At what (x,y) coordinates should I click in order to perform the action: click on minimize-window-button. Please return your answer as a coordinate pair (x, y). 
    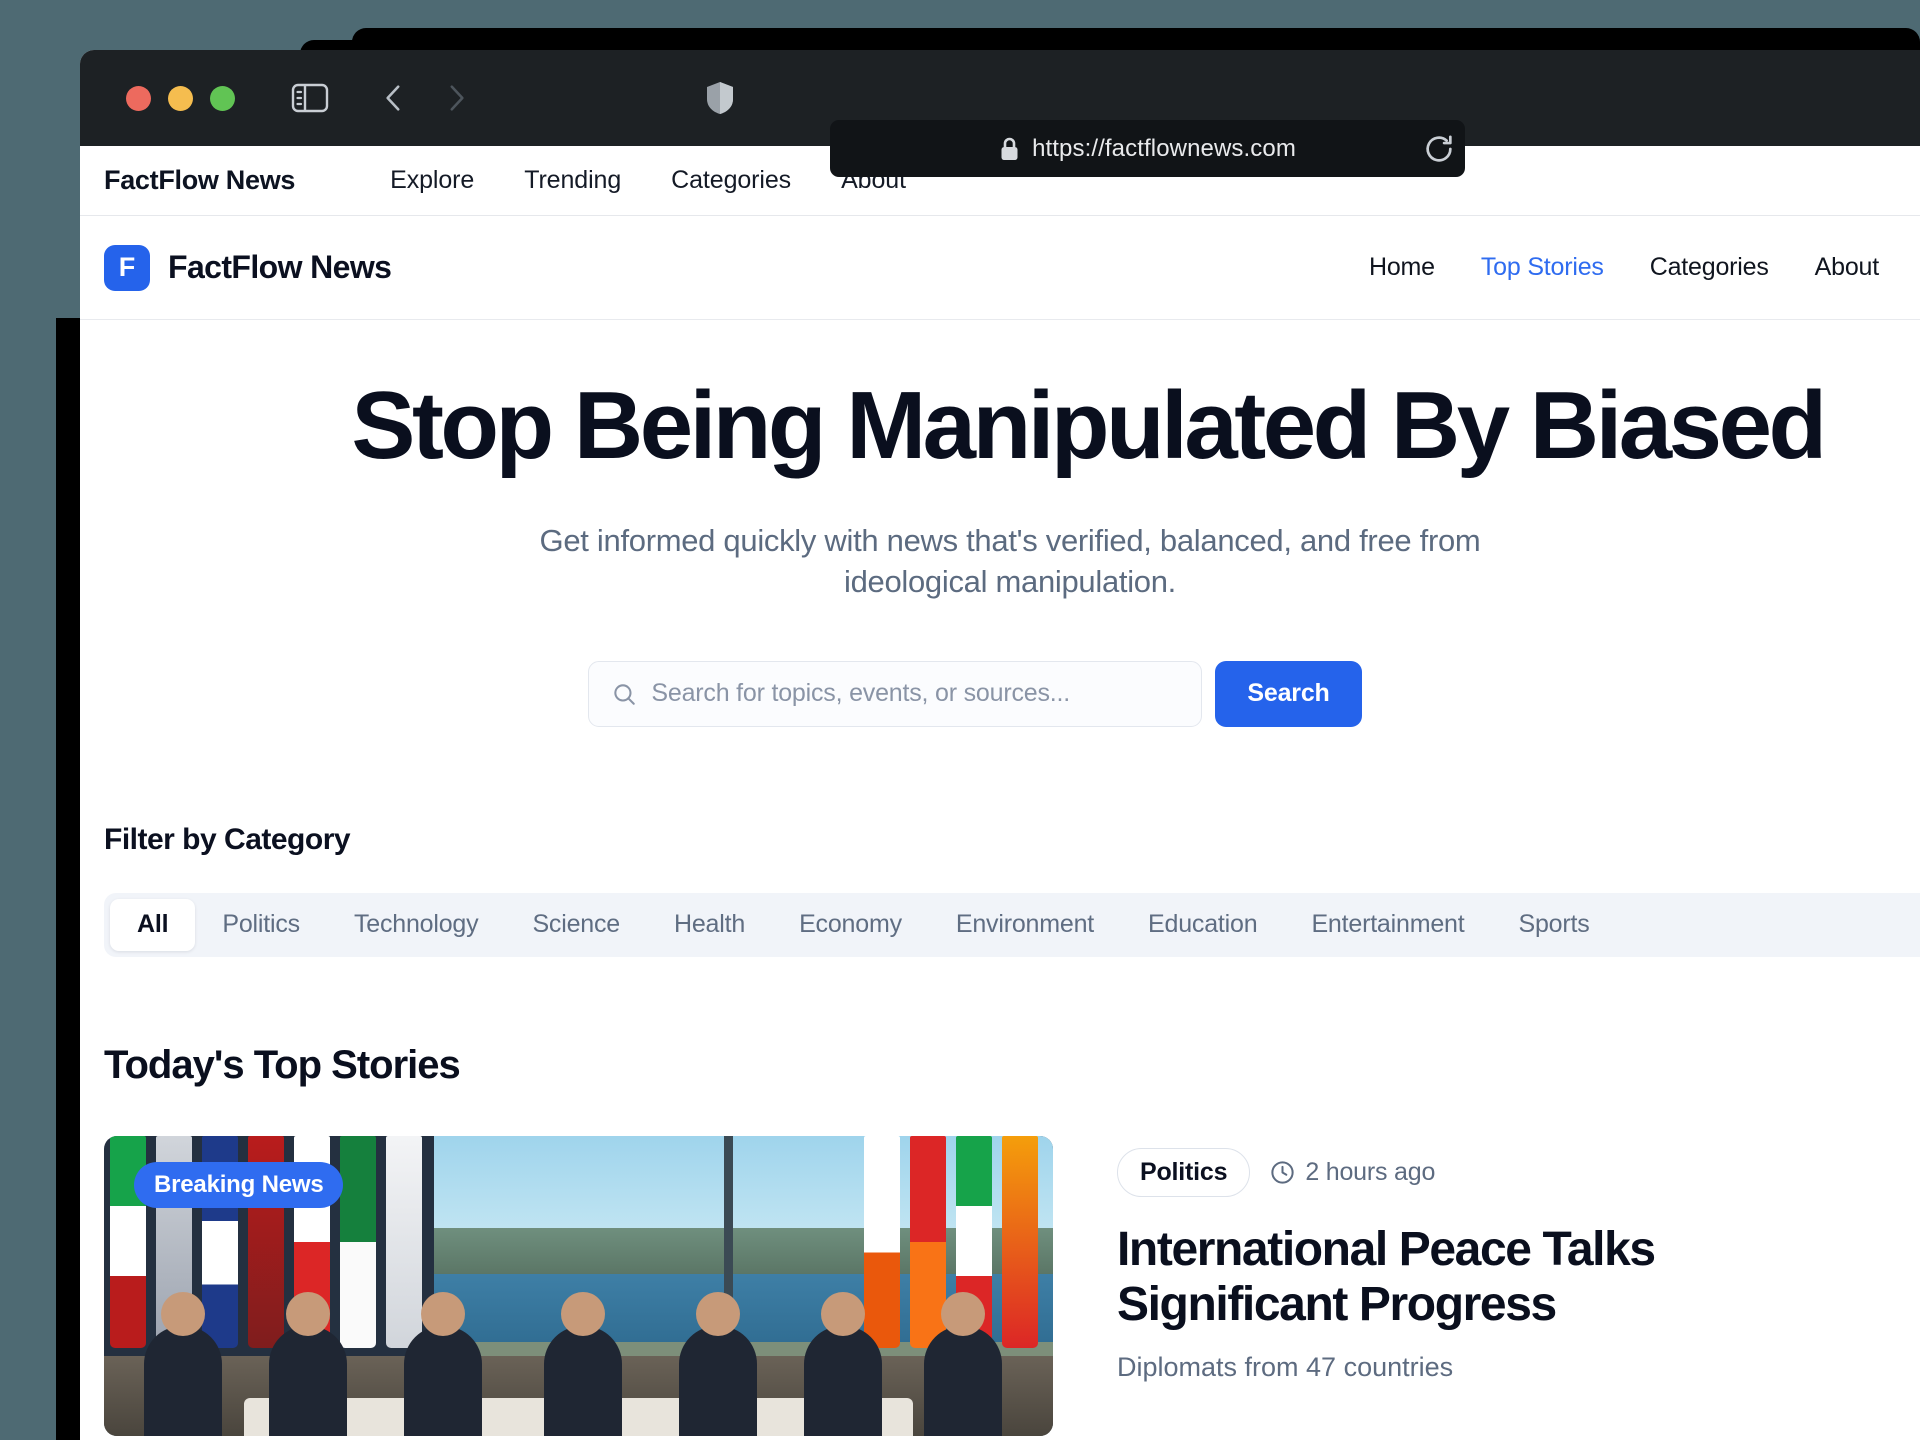
    Looking at the image, I should click on (180, 98).